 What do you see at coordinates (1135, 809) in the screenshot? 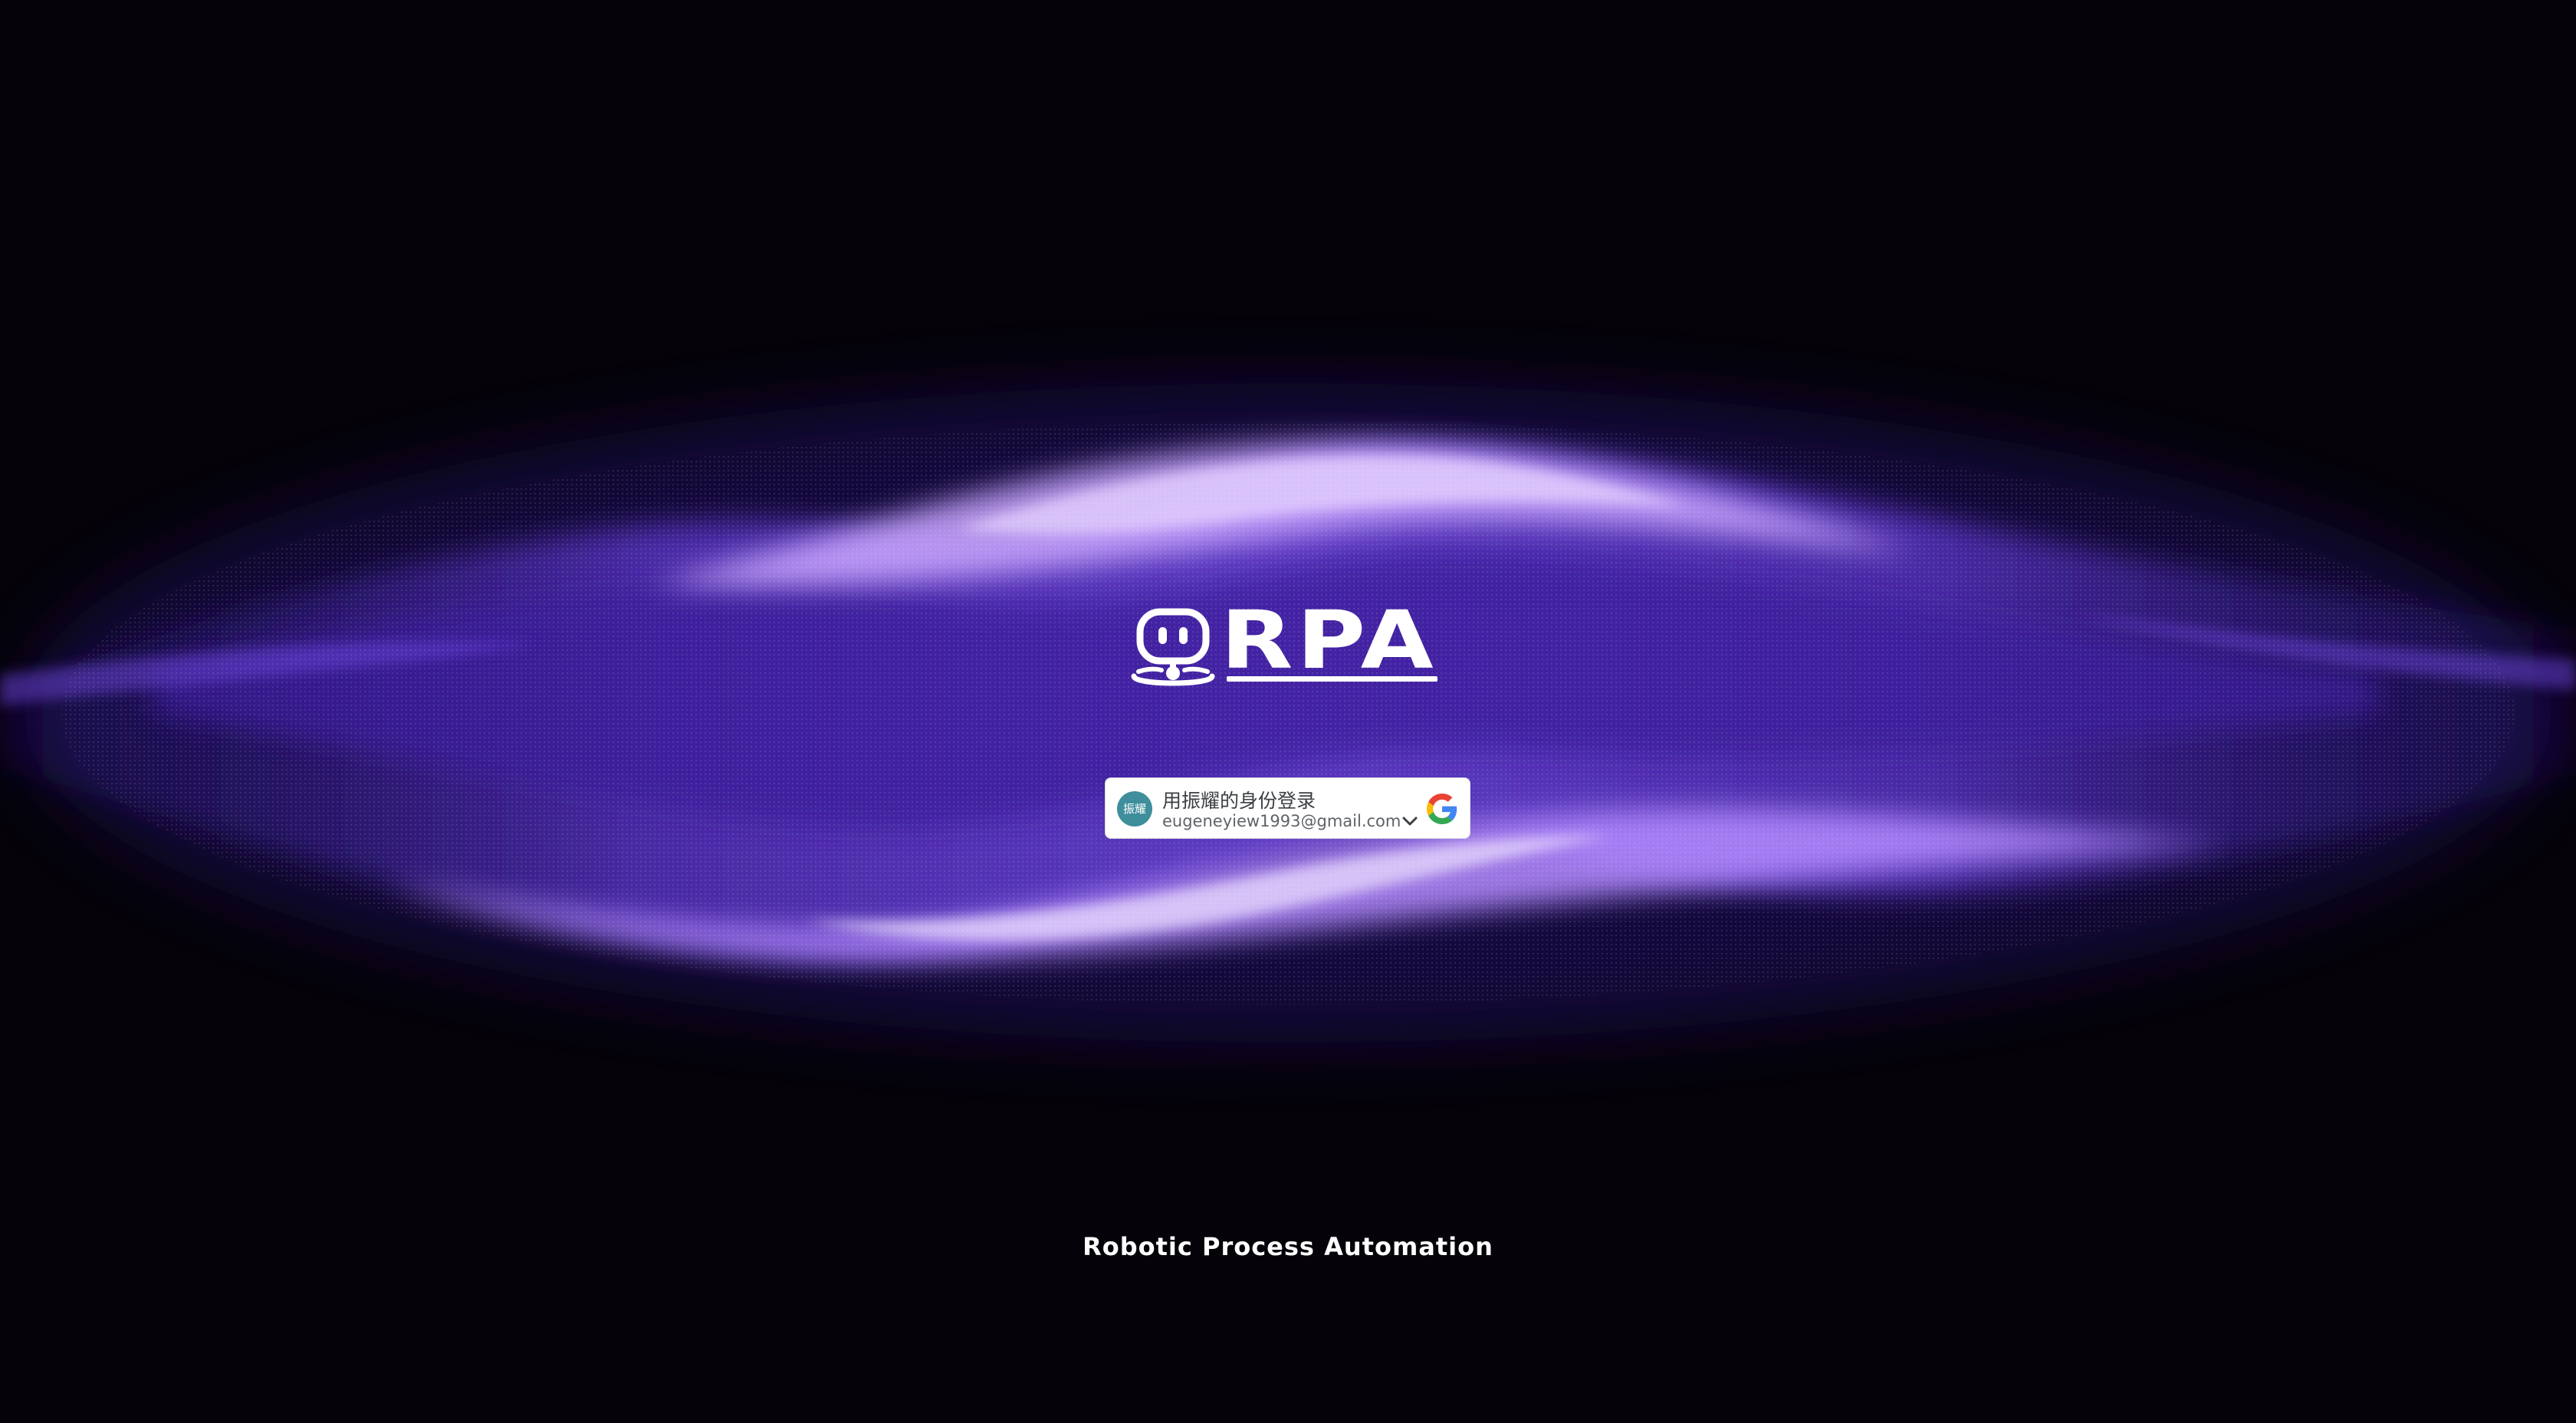
I see `avatar: 振耀` at bounding box center [1135, 809].